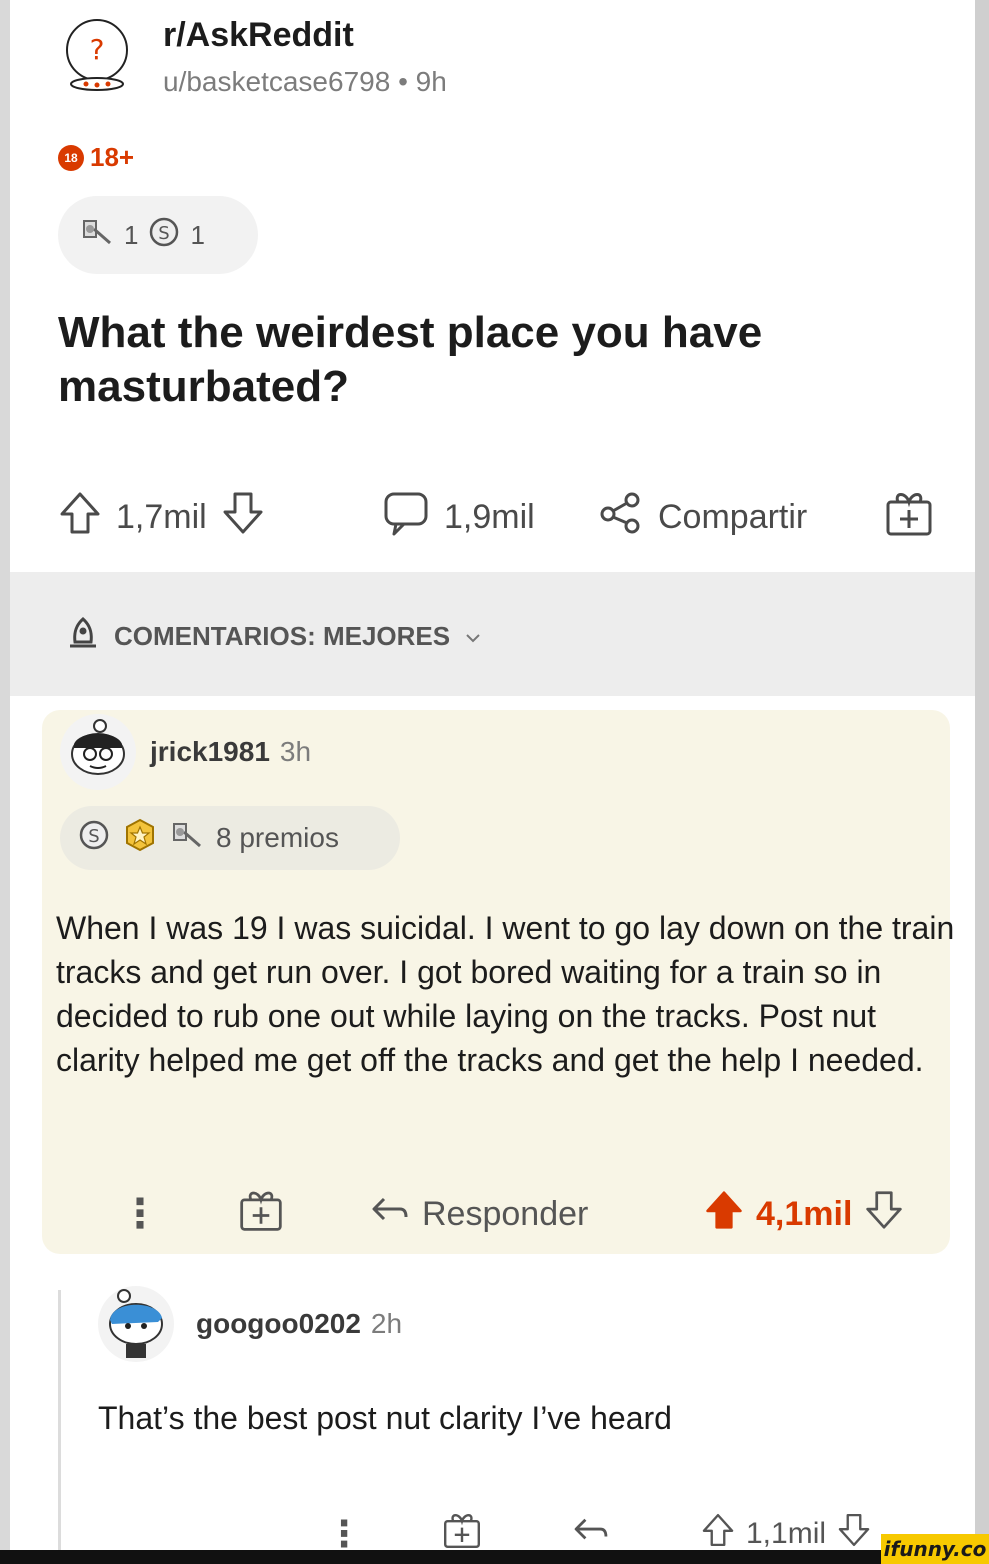 This screenshot has height=1564, width=989. Describe the element at coordinates (786, 1533) in the screenshot. I see `reply-score: 1,1mil` at that location.